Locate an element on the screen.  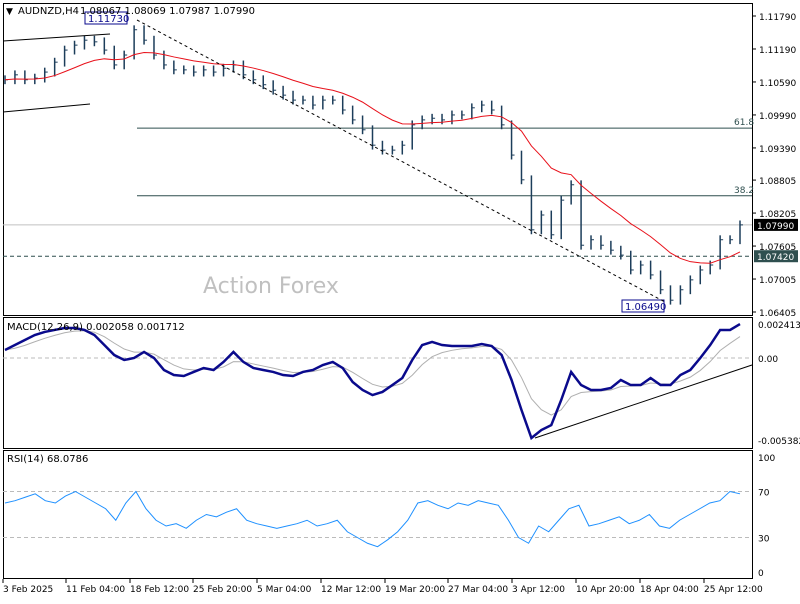
y-tick-label: 1.10590 is located at coordinates (777, 84).